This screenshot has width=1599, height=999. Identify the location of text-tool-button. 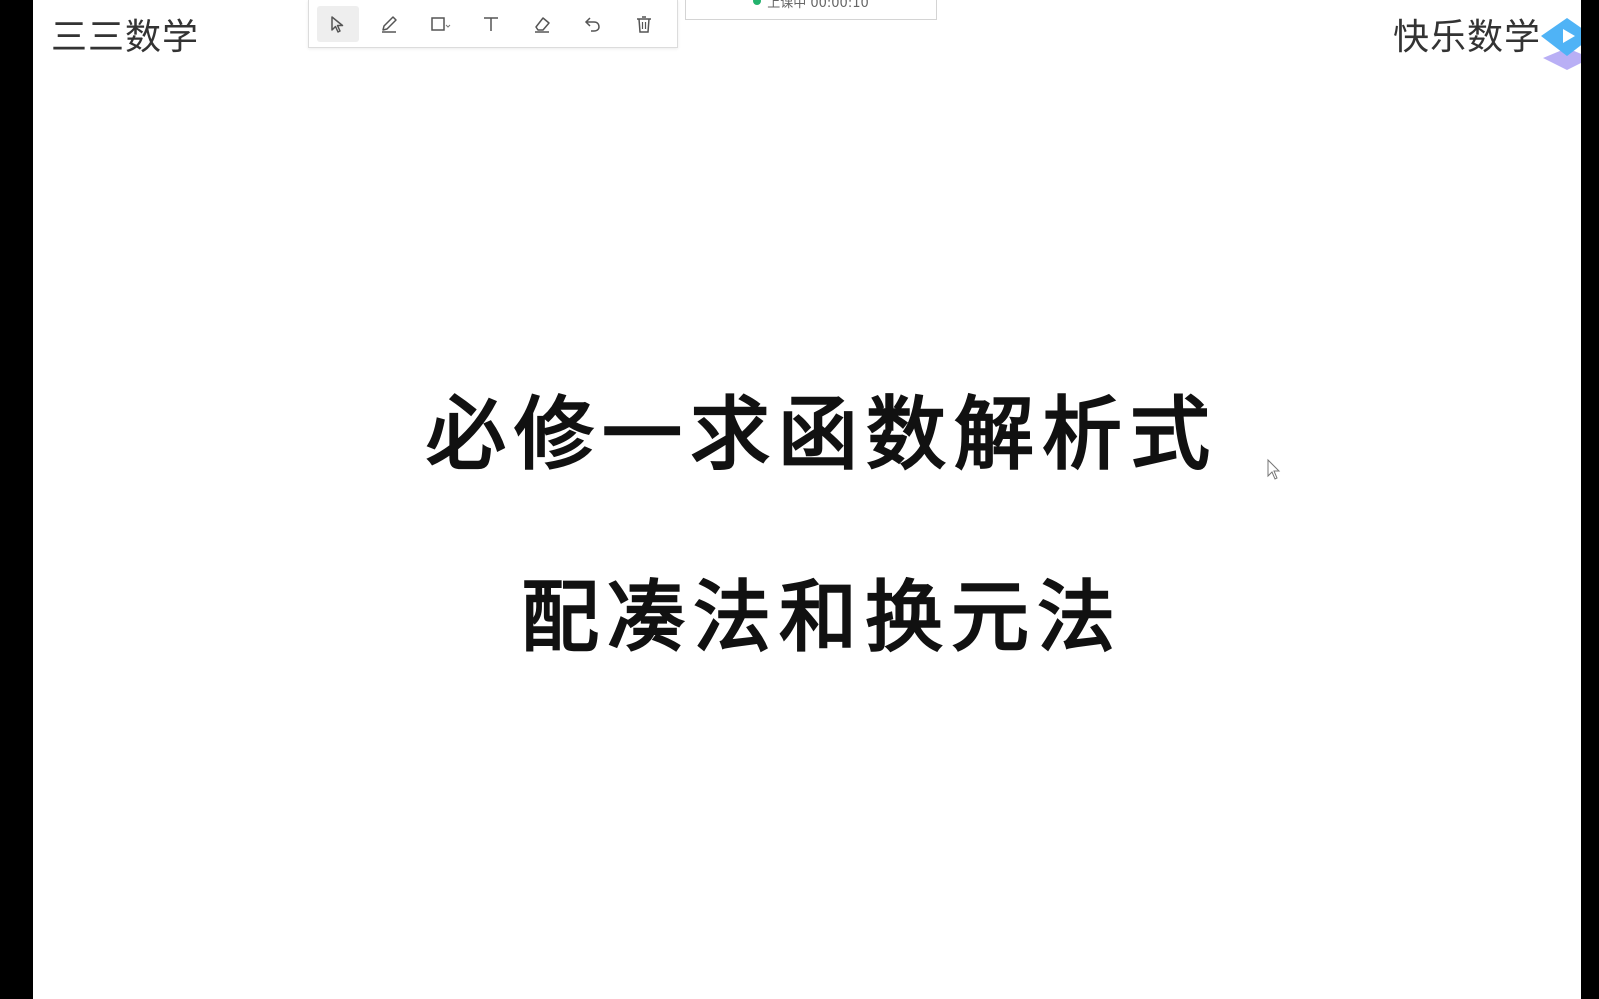
(491, 24).